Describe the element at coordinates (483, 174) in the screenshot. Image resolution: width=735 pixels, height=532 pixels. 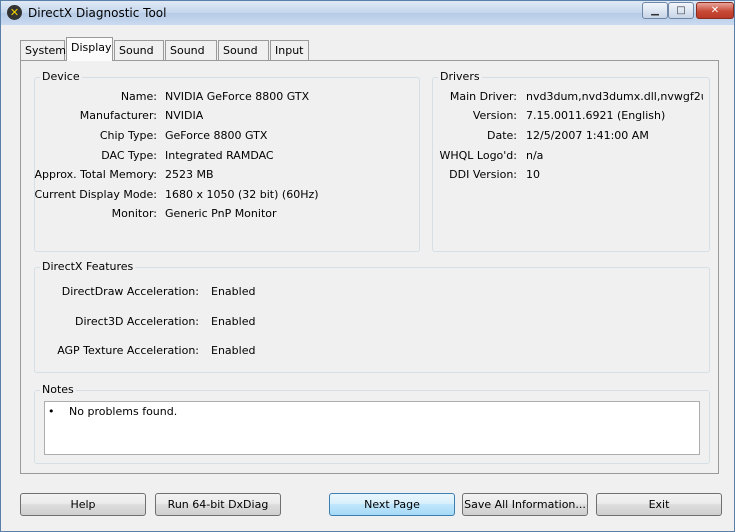
I see `ddi-version-label: DDI Version:` at that location.